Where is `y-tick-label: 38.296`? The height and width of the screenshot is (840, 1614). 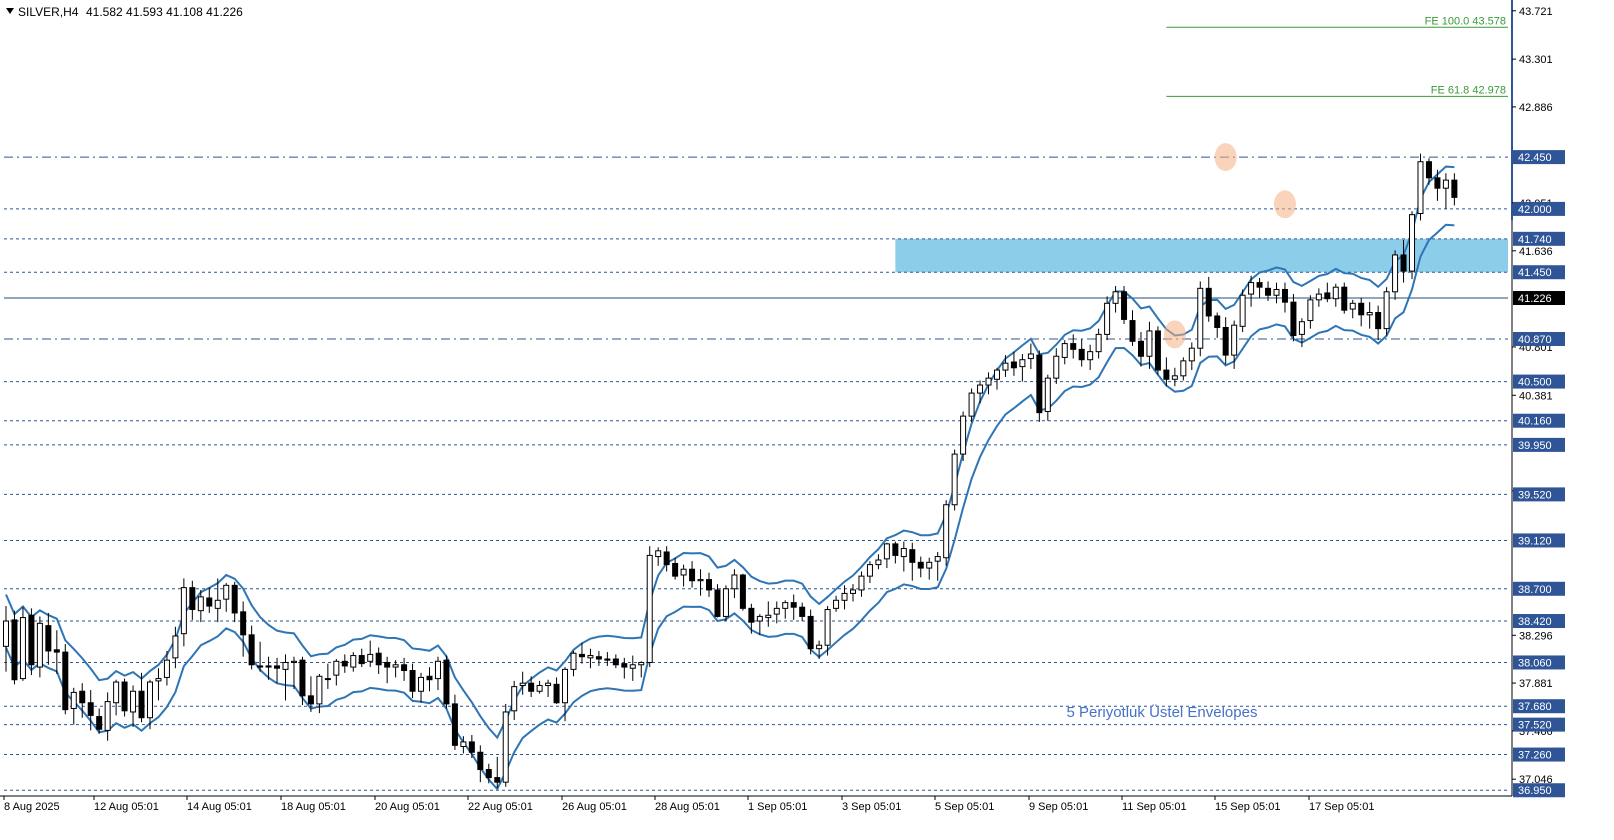
y-tick-label: 38.296 is located at coordinates (1536, 636).